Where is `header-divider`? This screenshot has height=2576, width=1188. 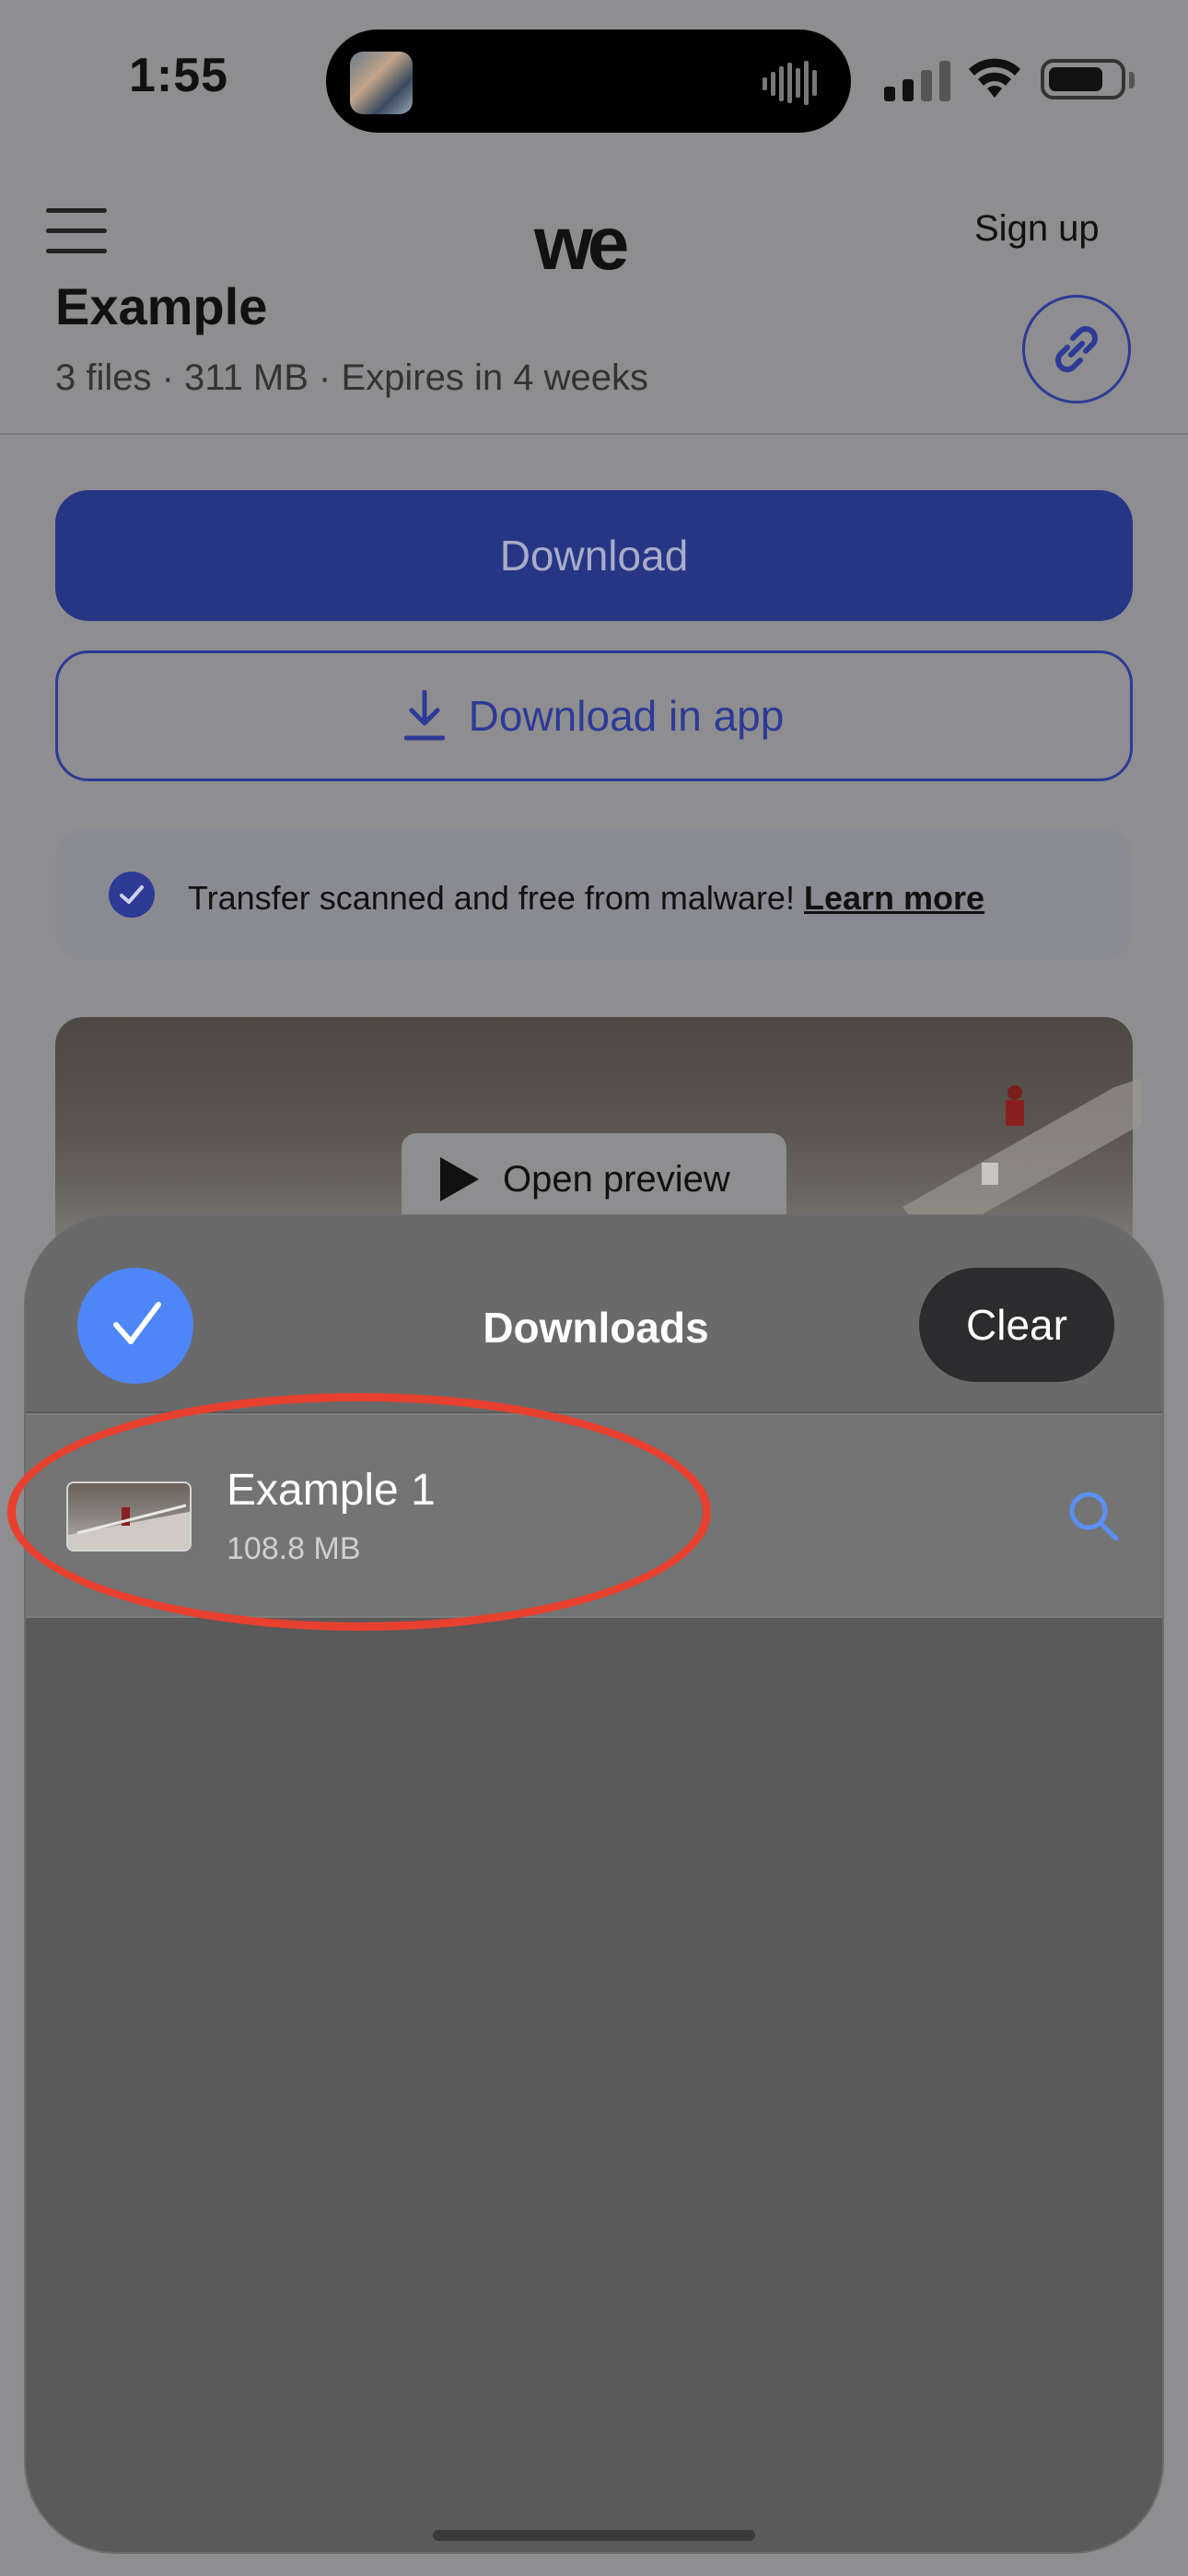 header-divider is located at coordinates (594, 434).